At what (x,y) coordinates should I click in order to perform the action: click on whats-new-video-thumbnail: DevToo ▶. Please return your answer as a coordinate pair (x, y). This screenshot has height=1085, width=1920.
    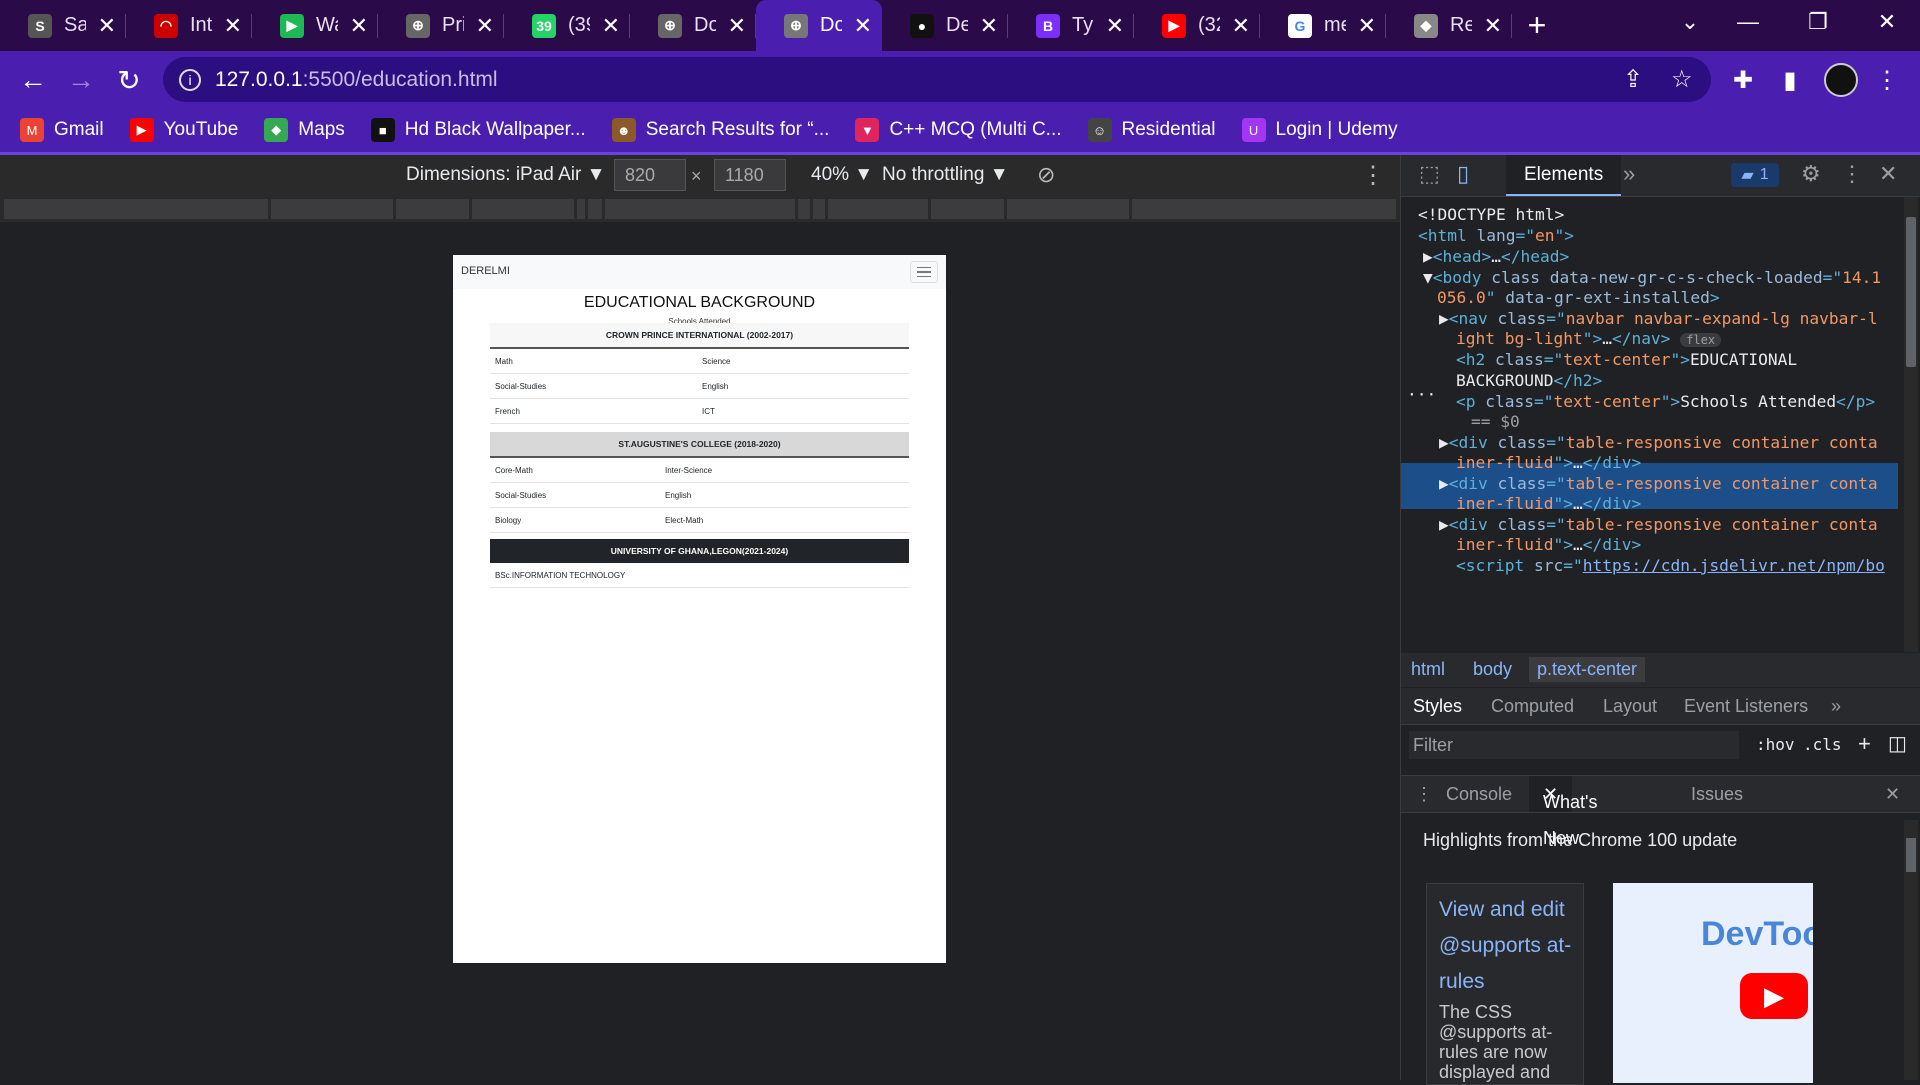
    Looking at the image, I should click on (1713, 983).